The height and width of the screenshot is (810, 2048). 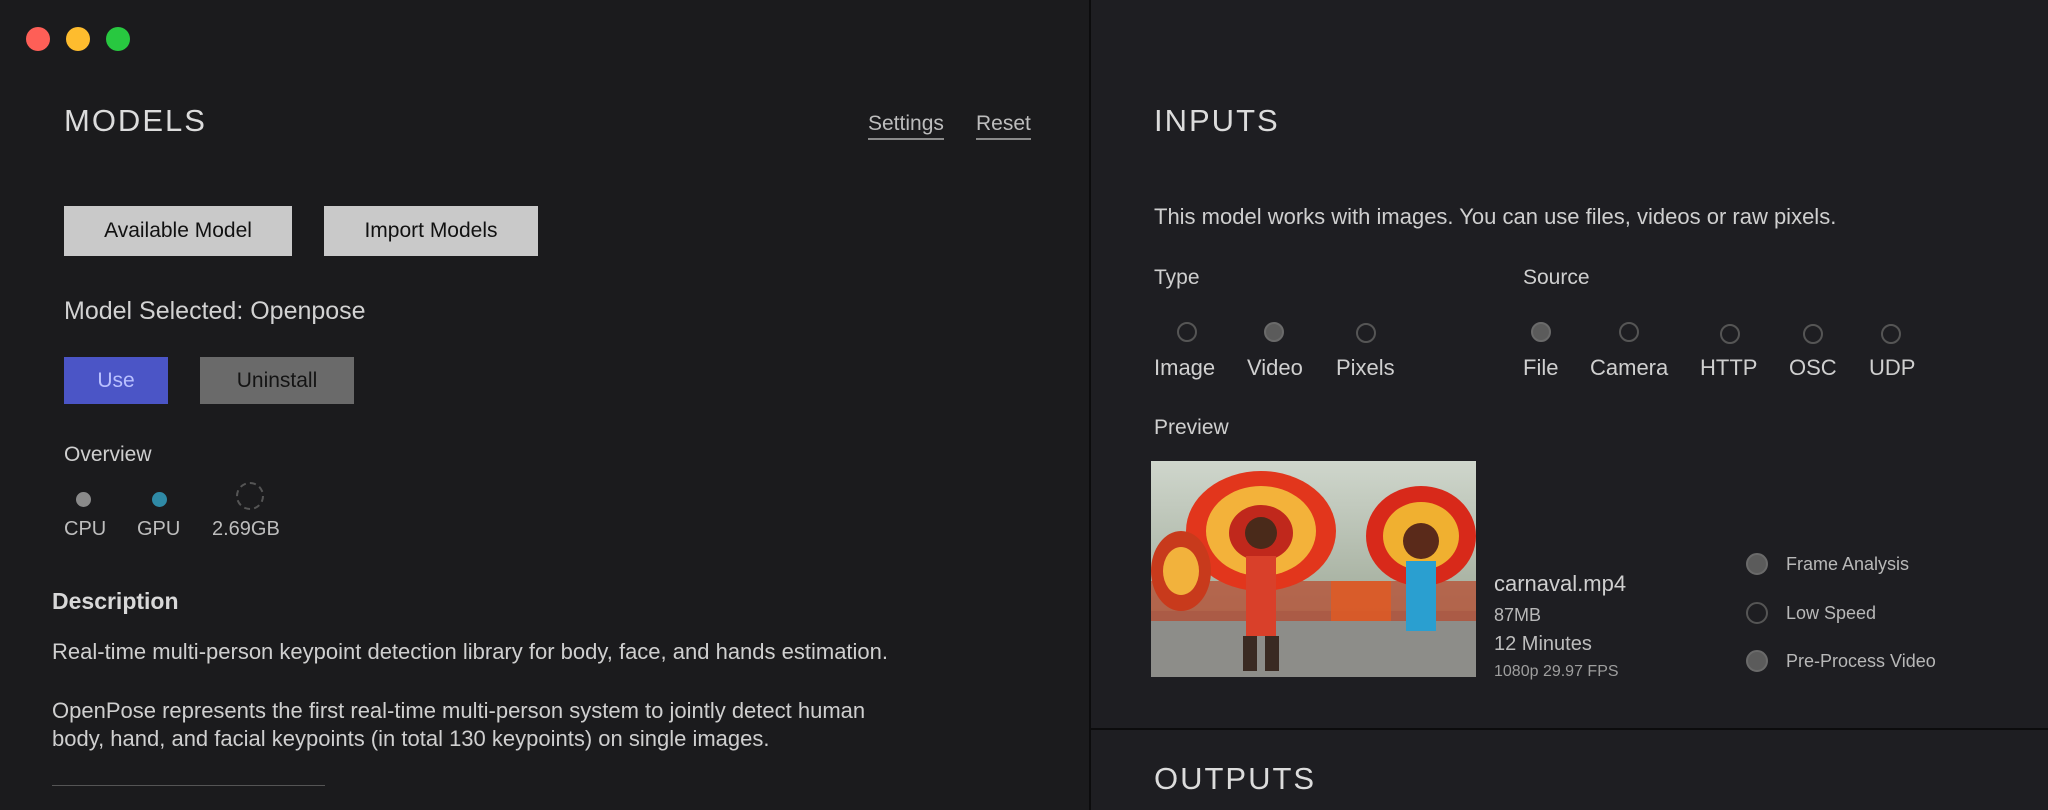 I want to click on source-file-radio, so click(x=1541, y=332).